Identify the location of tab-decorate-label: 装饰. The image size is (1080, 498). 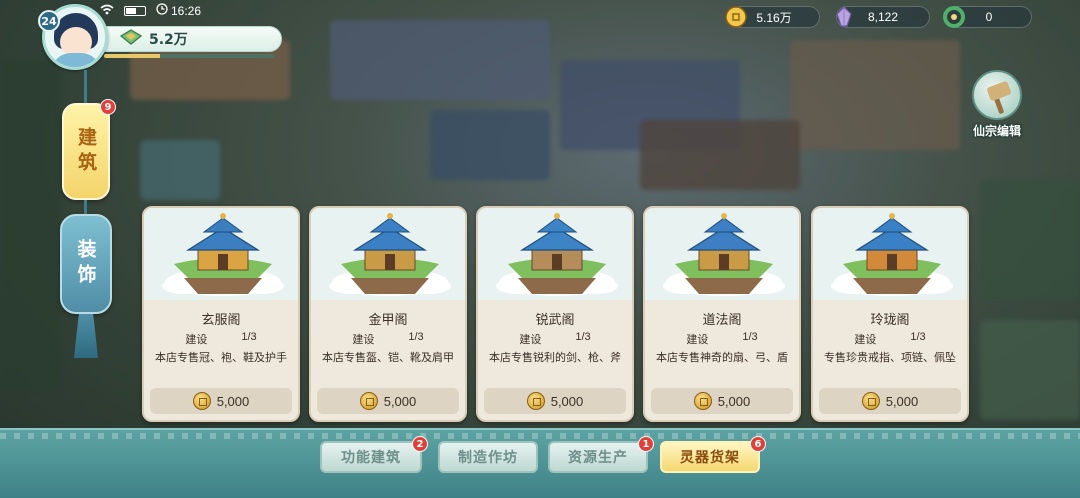
(85, 264).